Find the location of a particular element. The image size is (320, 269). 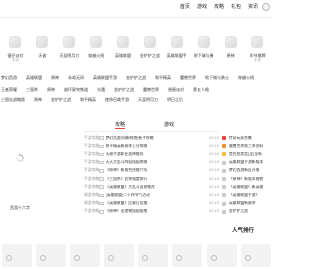

news-title: (英雄联盟)二十四节气活动 is located at coordinates (157, 195).